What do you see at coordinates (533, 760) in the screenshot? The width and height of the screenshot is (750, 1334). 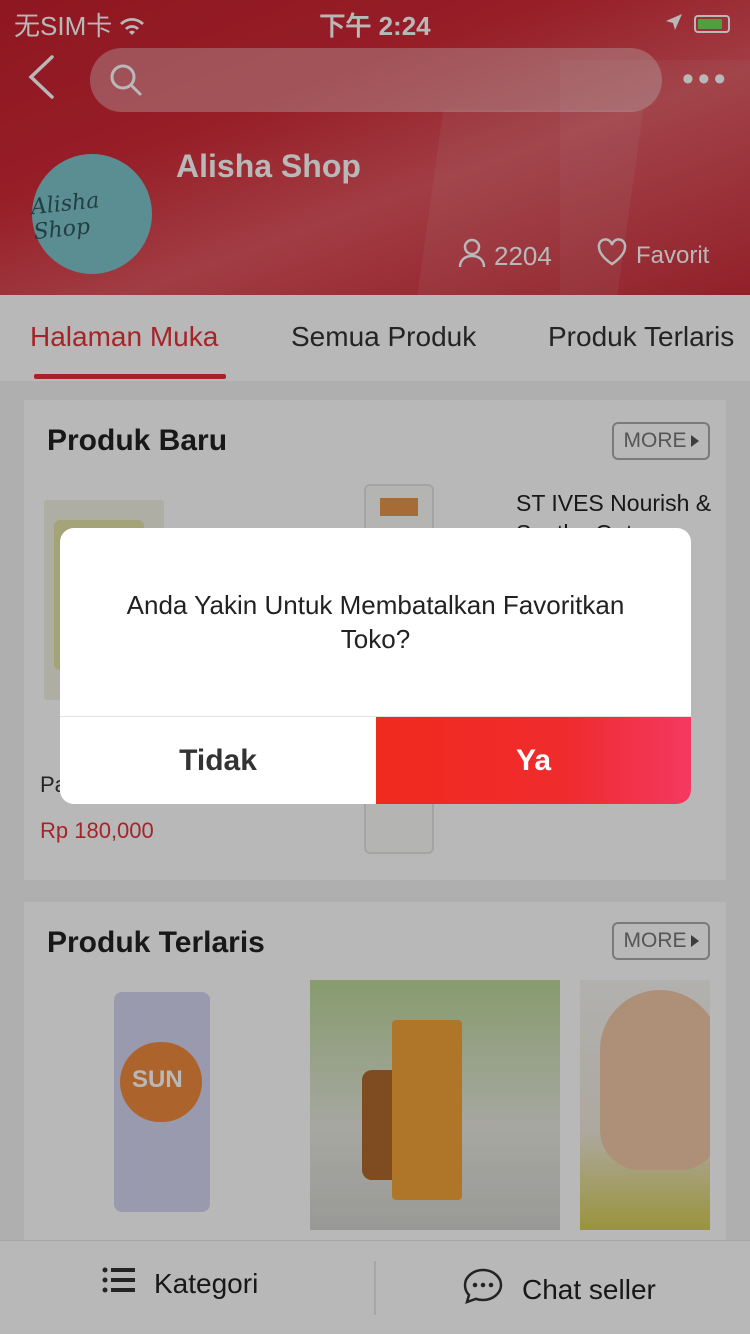 I see `confirm-button: Ya` at bounding box center [533, 760].